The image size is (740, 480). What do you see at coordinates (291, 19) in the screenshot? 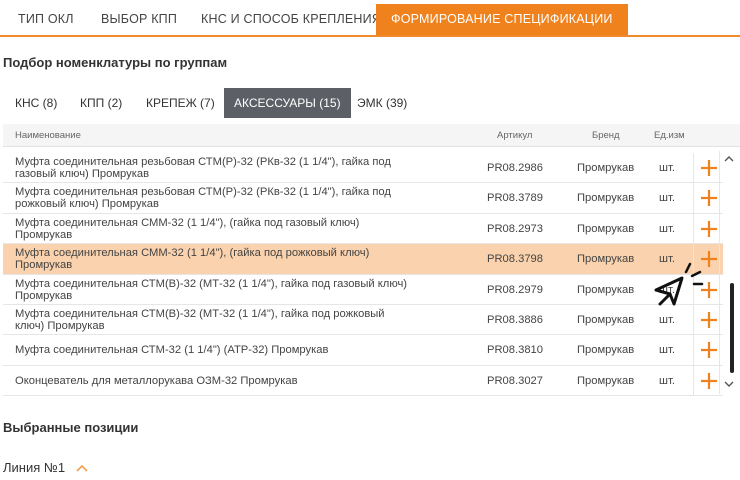
I see `tab-kns-mounting: КНС И СПОСОБ КРЕПЛЕНИЯ` at bounding box center [291, 19].